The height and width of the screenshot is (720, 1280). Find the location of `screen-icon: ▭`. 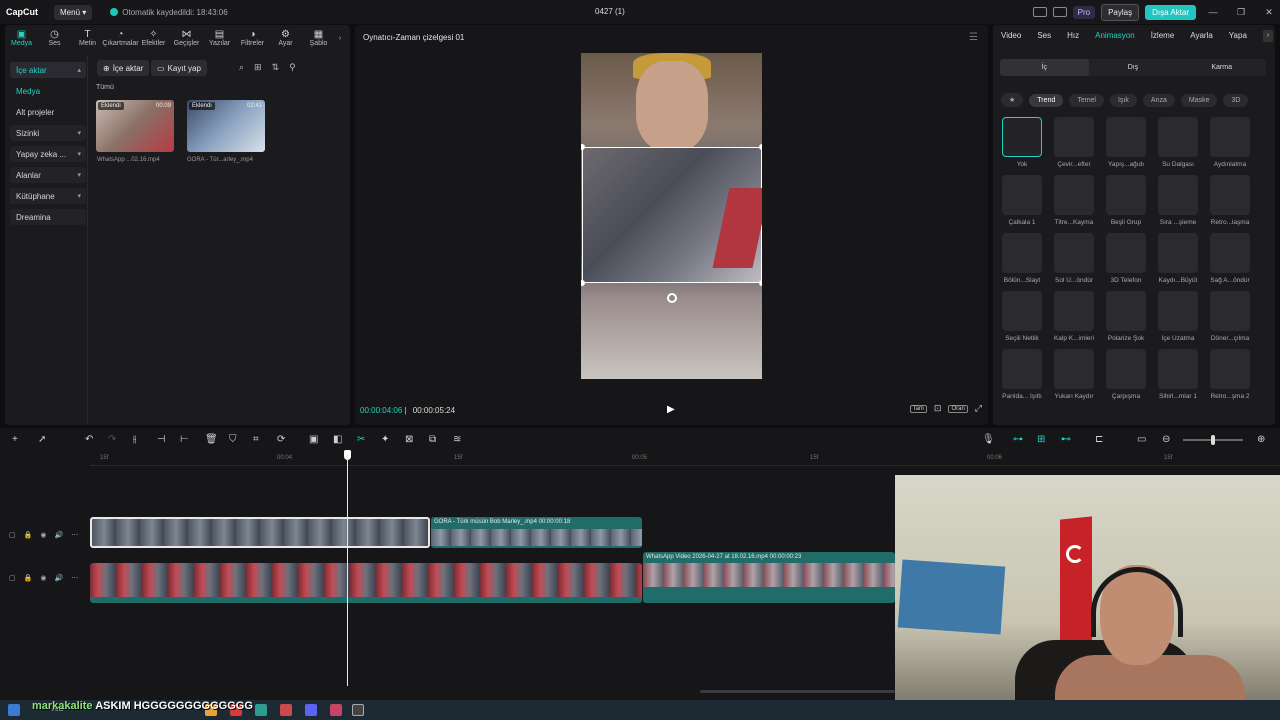

screen-icon: ▭ is located at coordinates (1141, 439).